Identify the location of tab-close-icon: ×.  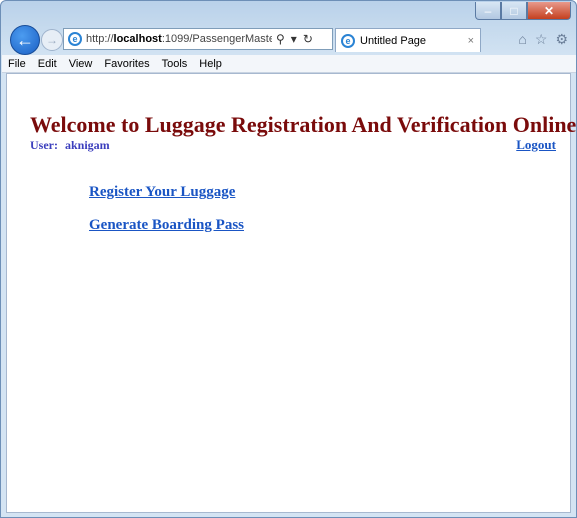
(471, 41).